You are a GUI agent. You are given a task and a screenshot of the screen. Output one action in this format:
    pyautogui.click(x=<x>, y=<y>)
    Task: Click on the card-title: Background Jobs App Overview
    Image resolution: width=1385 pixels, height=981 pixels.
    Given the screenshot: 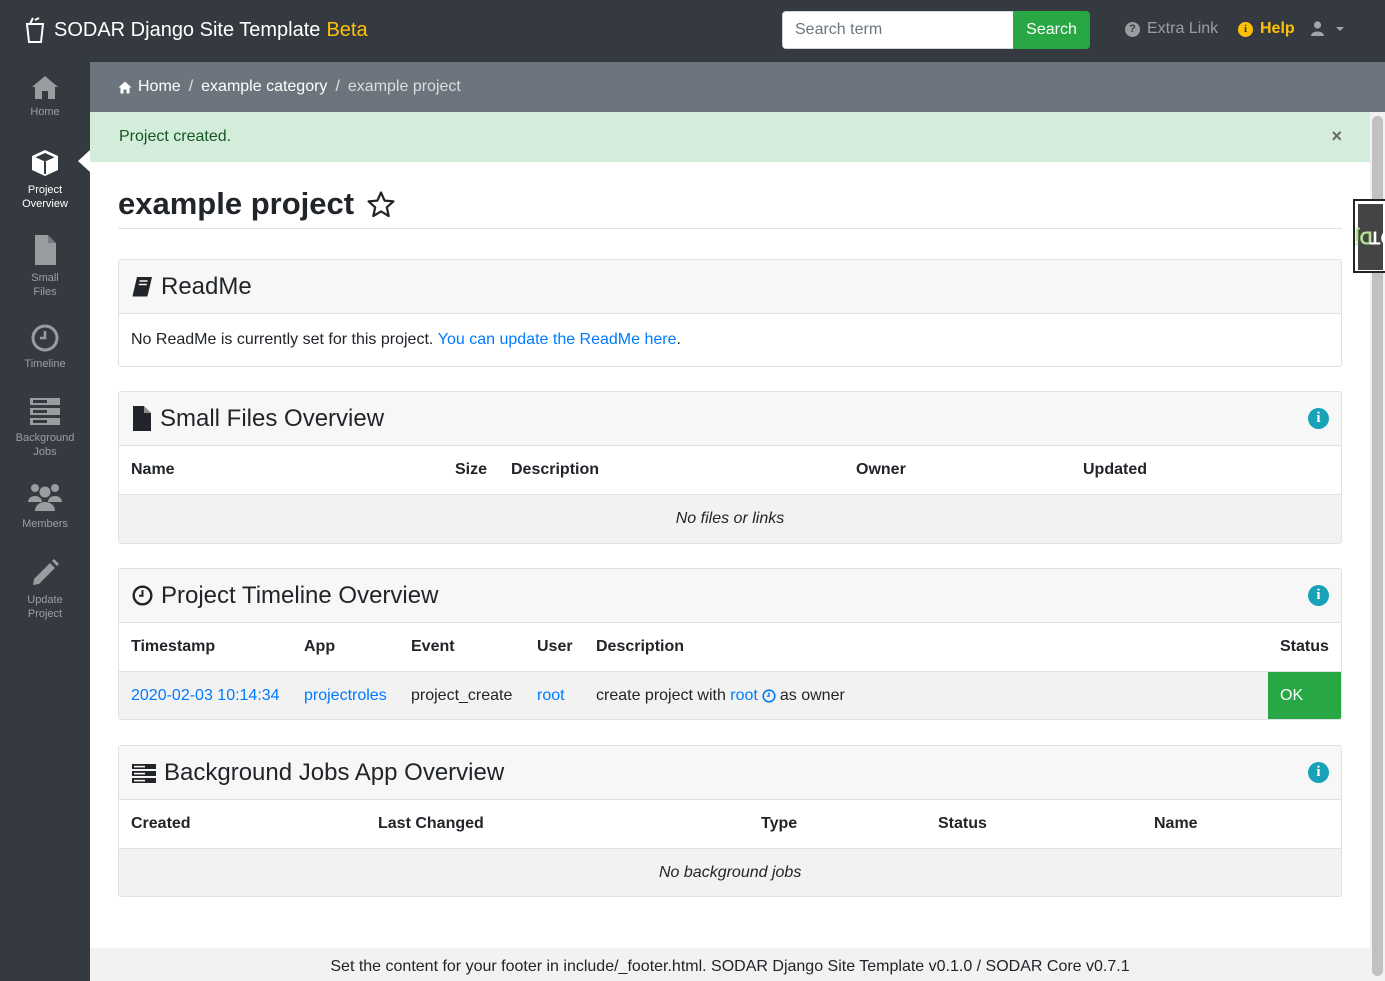 What is the action you would take?
    pyautogui.click(x=334, y=772)
    